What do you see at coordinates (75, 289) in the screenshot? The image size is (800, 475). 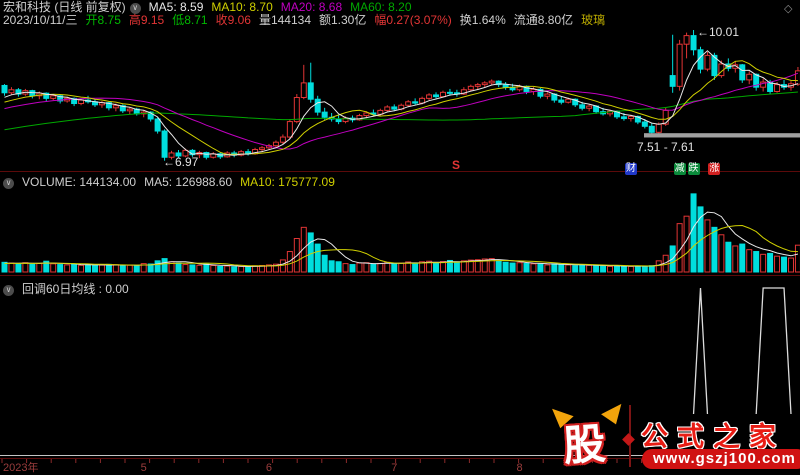 I see `indicator-label: 回调60日均线 : 0.00` at bounding box center [75, 289].